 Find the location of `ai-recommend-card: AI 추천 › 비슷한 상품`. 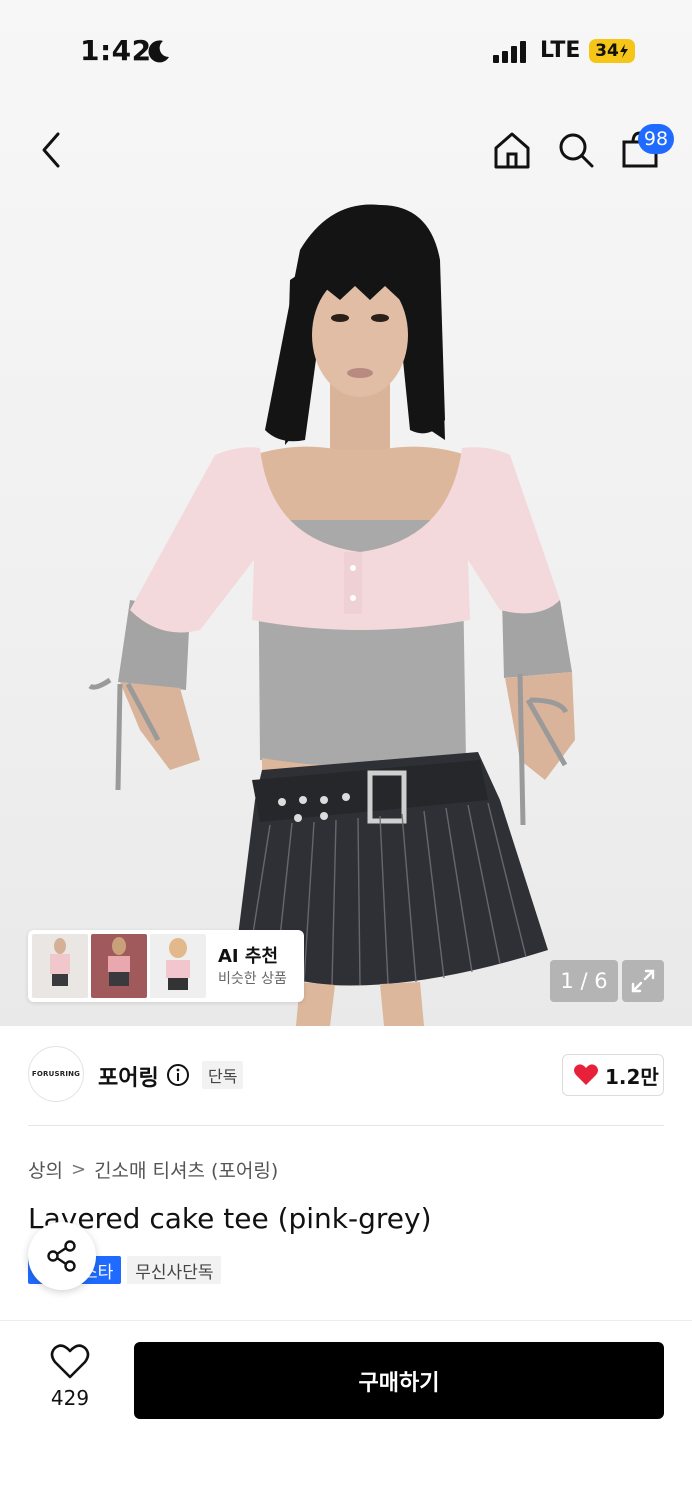

ai-recommend-card: AI 추천 › 비슷한 상품 is located at coordinates (170, 966).